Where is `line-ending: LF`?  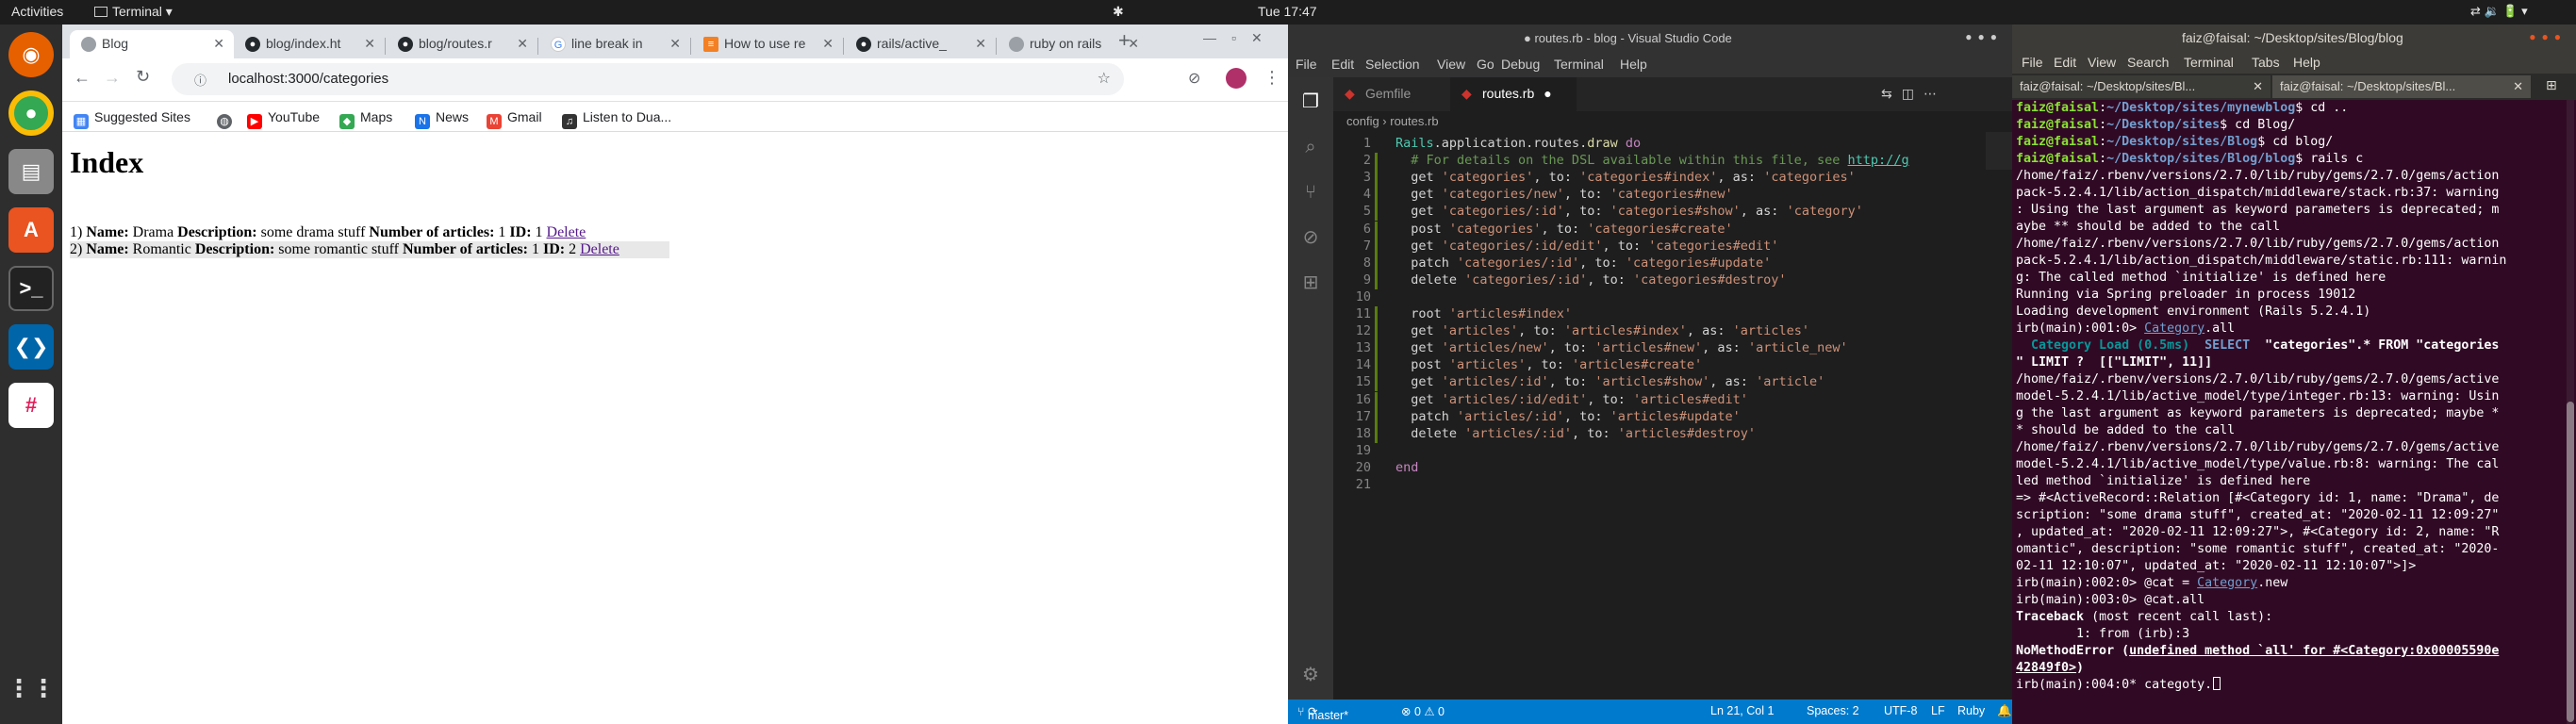 line-ending: LF is located at coordinates (1938, 710).